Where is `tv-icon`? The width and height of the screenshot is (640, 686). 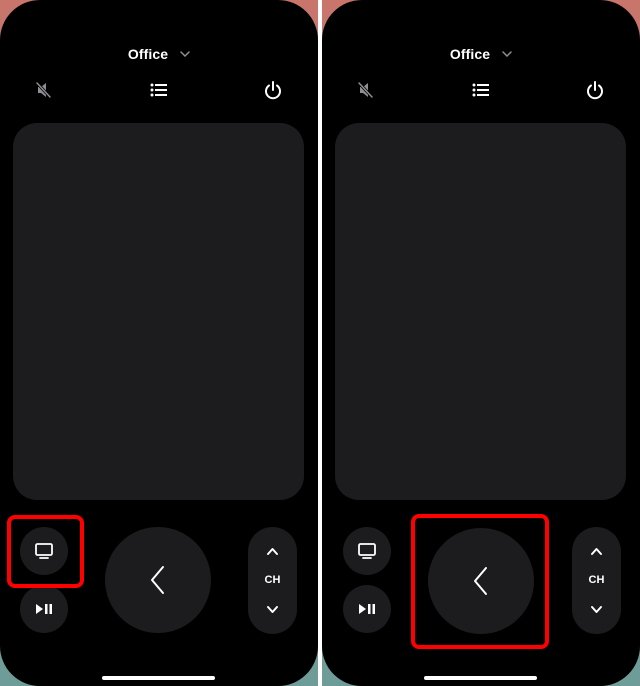
tv-icon is located at coordinates (367, 551).